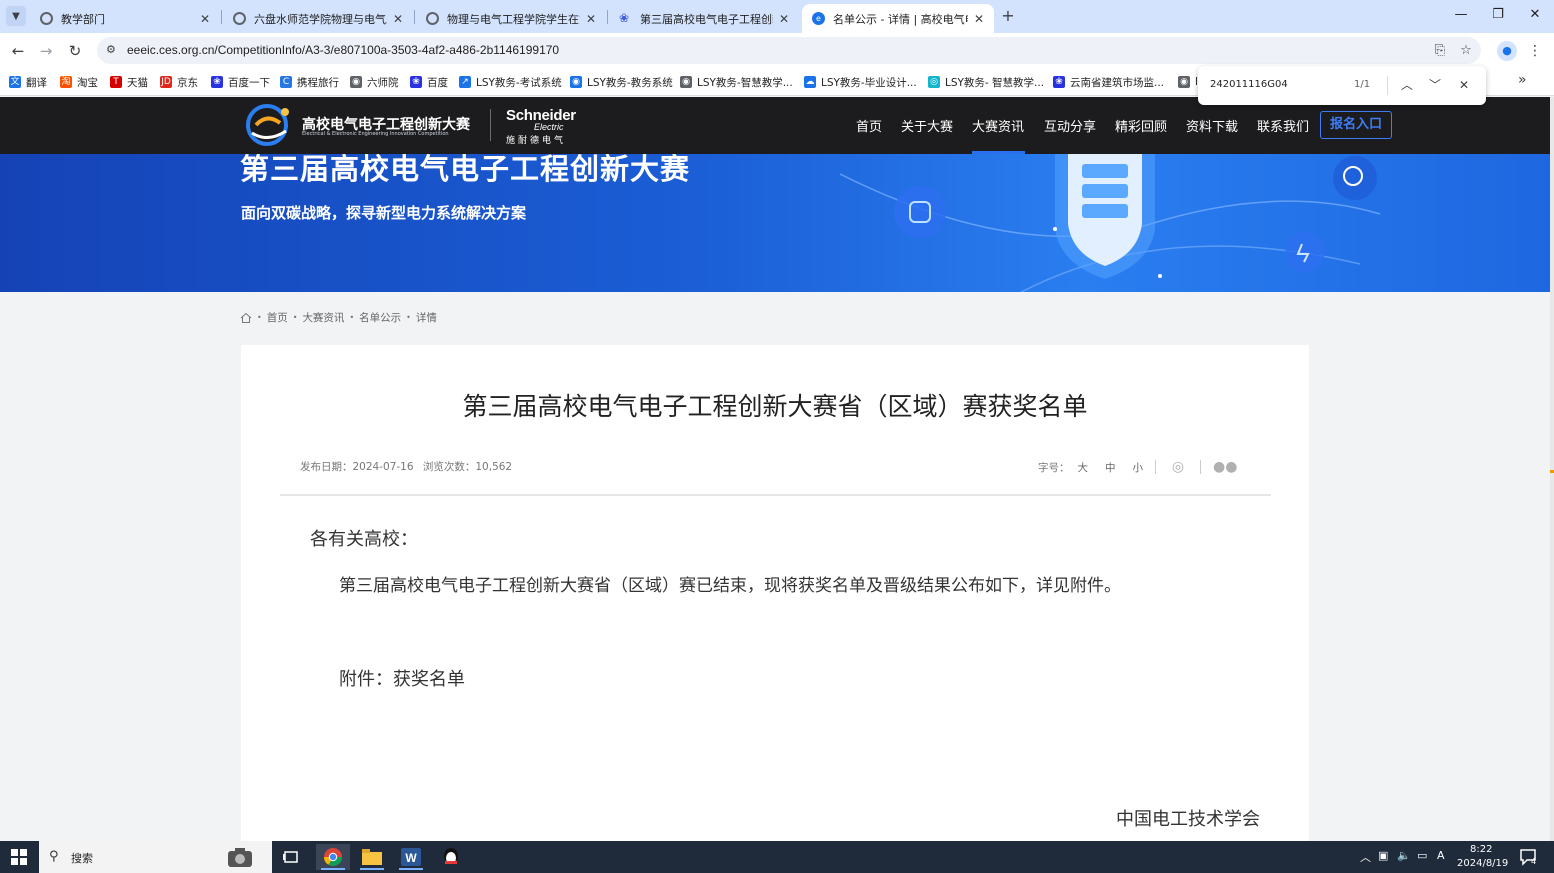 This screenshot has width=1554, height=873. Describe the element at coordinates (380, 317) in the screenshot. I see `breadcrumb-list: 名单公示` at that location.